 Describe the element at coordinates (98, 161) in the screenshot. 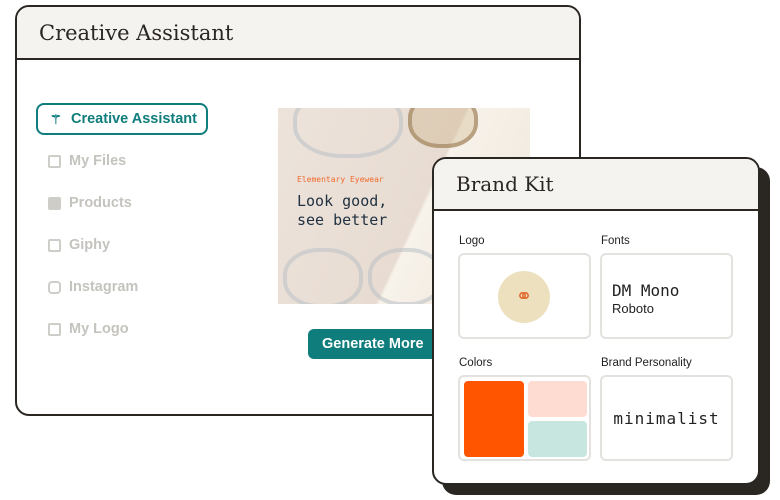

I see `nav-label: My Files` at that location.